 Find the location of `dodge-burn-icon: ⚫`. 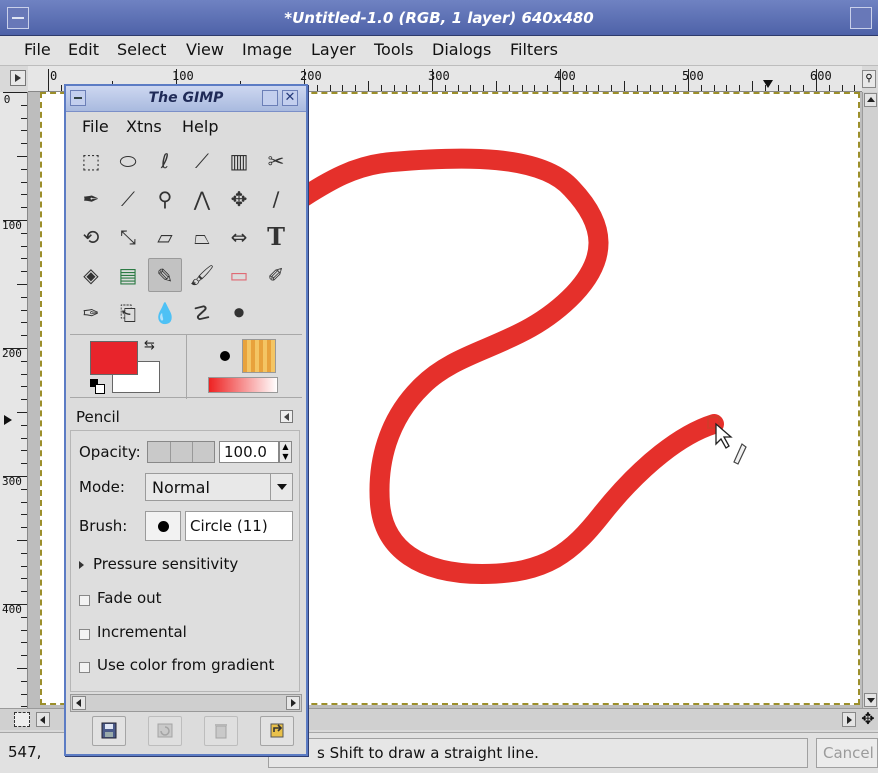

dodge-burn-icon: ⚫ is located at coordinates (239, 313).